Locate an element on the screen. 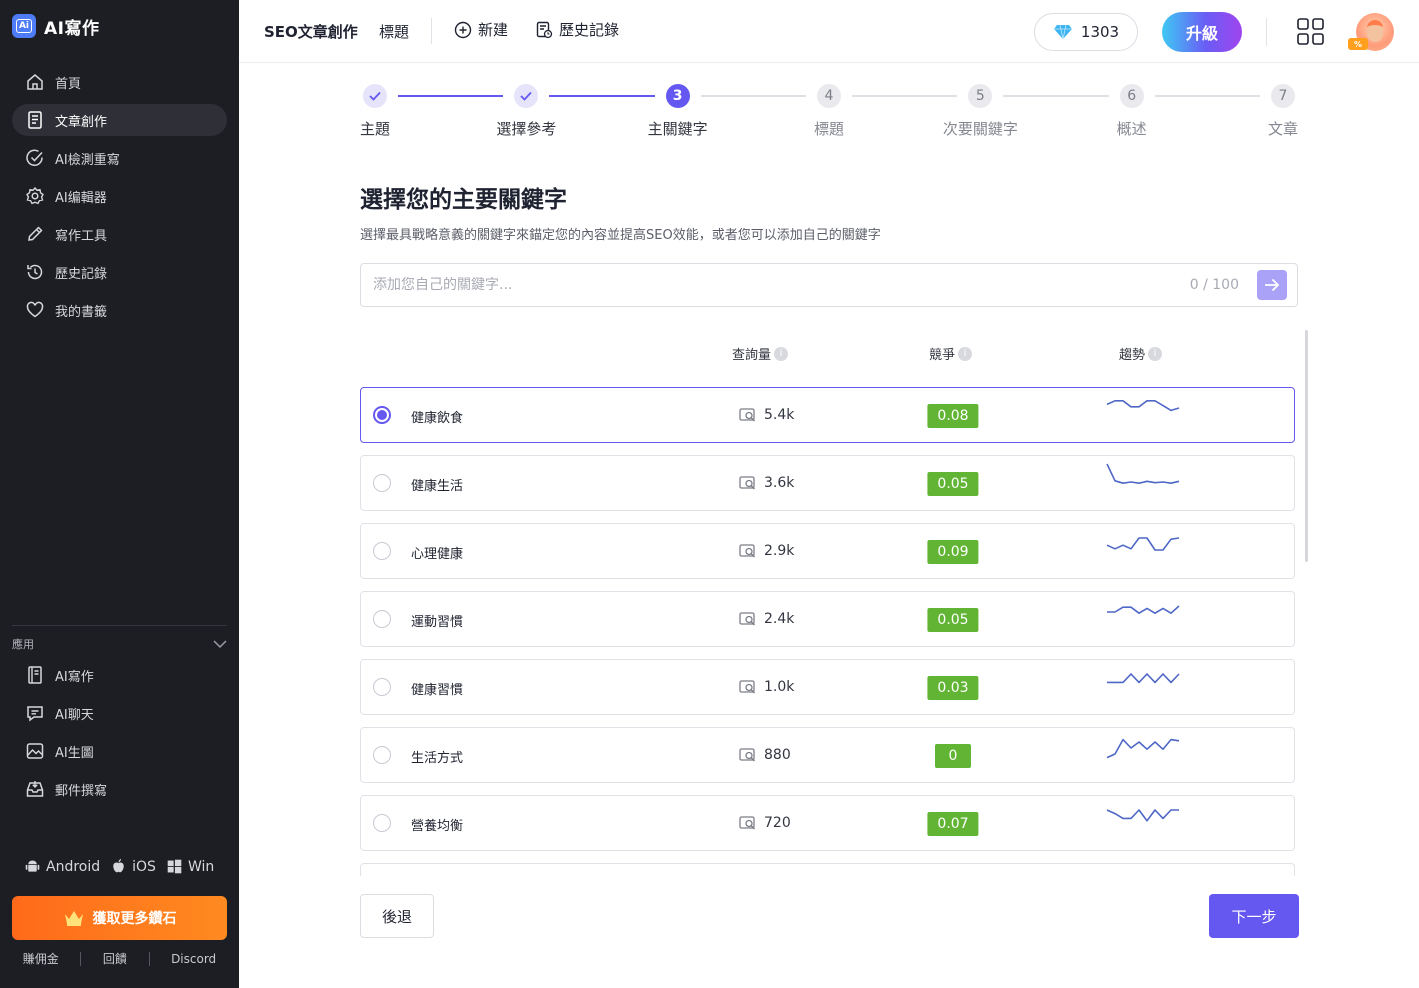 The width and height of the screenshot is (1419, 988). step-label: 概述 is located at coordinates (1131, 129).